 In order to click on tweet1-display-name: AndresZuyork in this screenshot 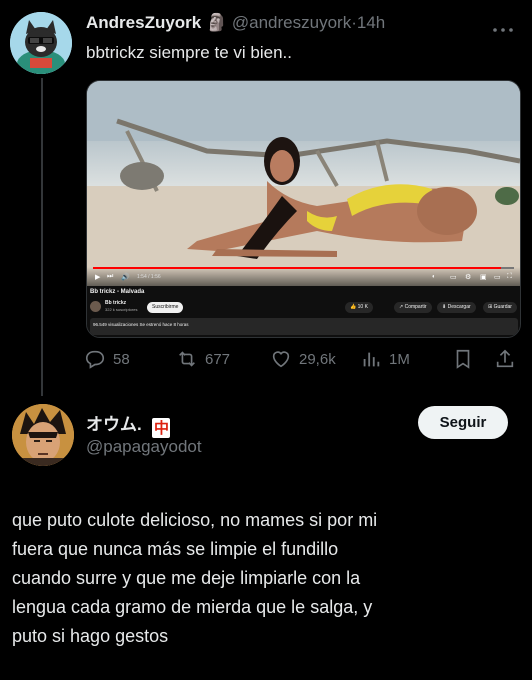, I will do `click(143, 22)`.